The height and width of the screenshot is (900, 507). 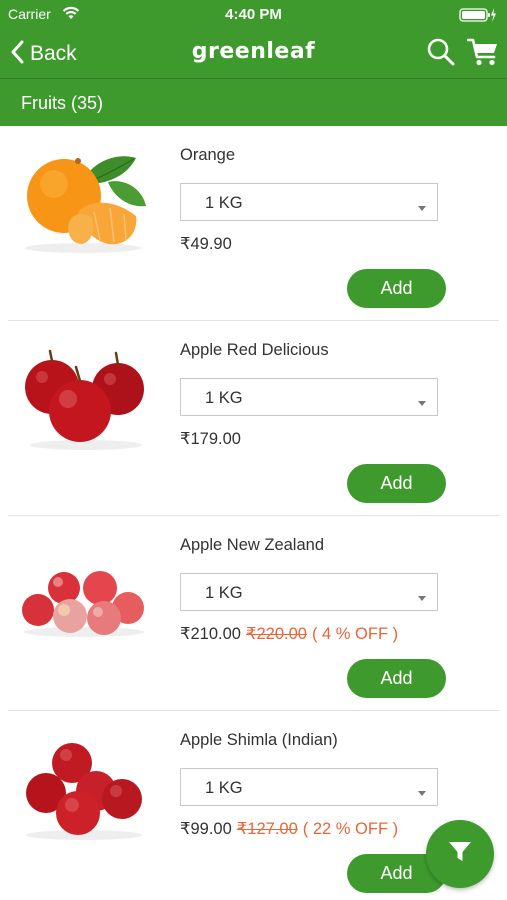 I want to click on price-row: ₹210.00 ₹220.00( 4 % OFF ), so click(x=289, y=634).